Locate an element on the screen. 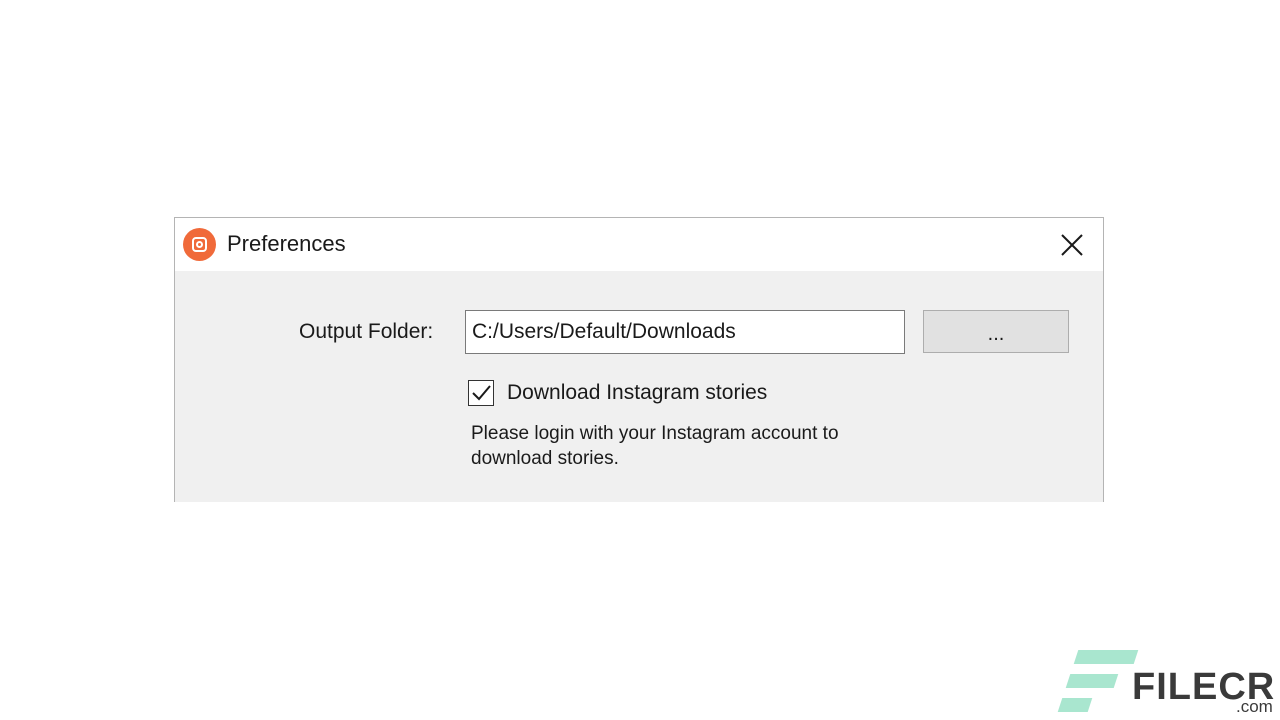 The height and width of the screenshot is (720, 1280). dialog-title: Preferences is located at coordinates (286, 243).